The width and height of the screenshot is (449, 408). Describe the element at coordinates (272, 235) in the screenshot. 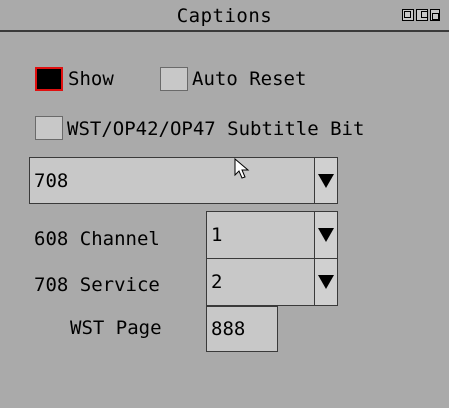

I see `608-channel-dropdown: 1` at that location.